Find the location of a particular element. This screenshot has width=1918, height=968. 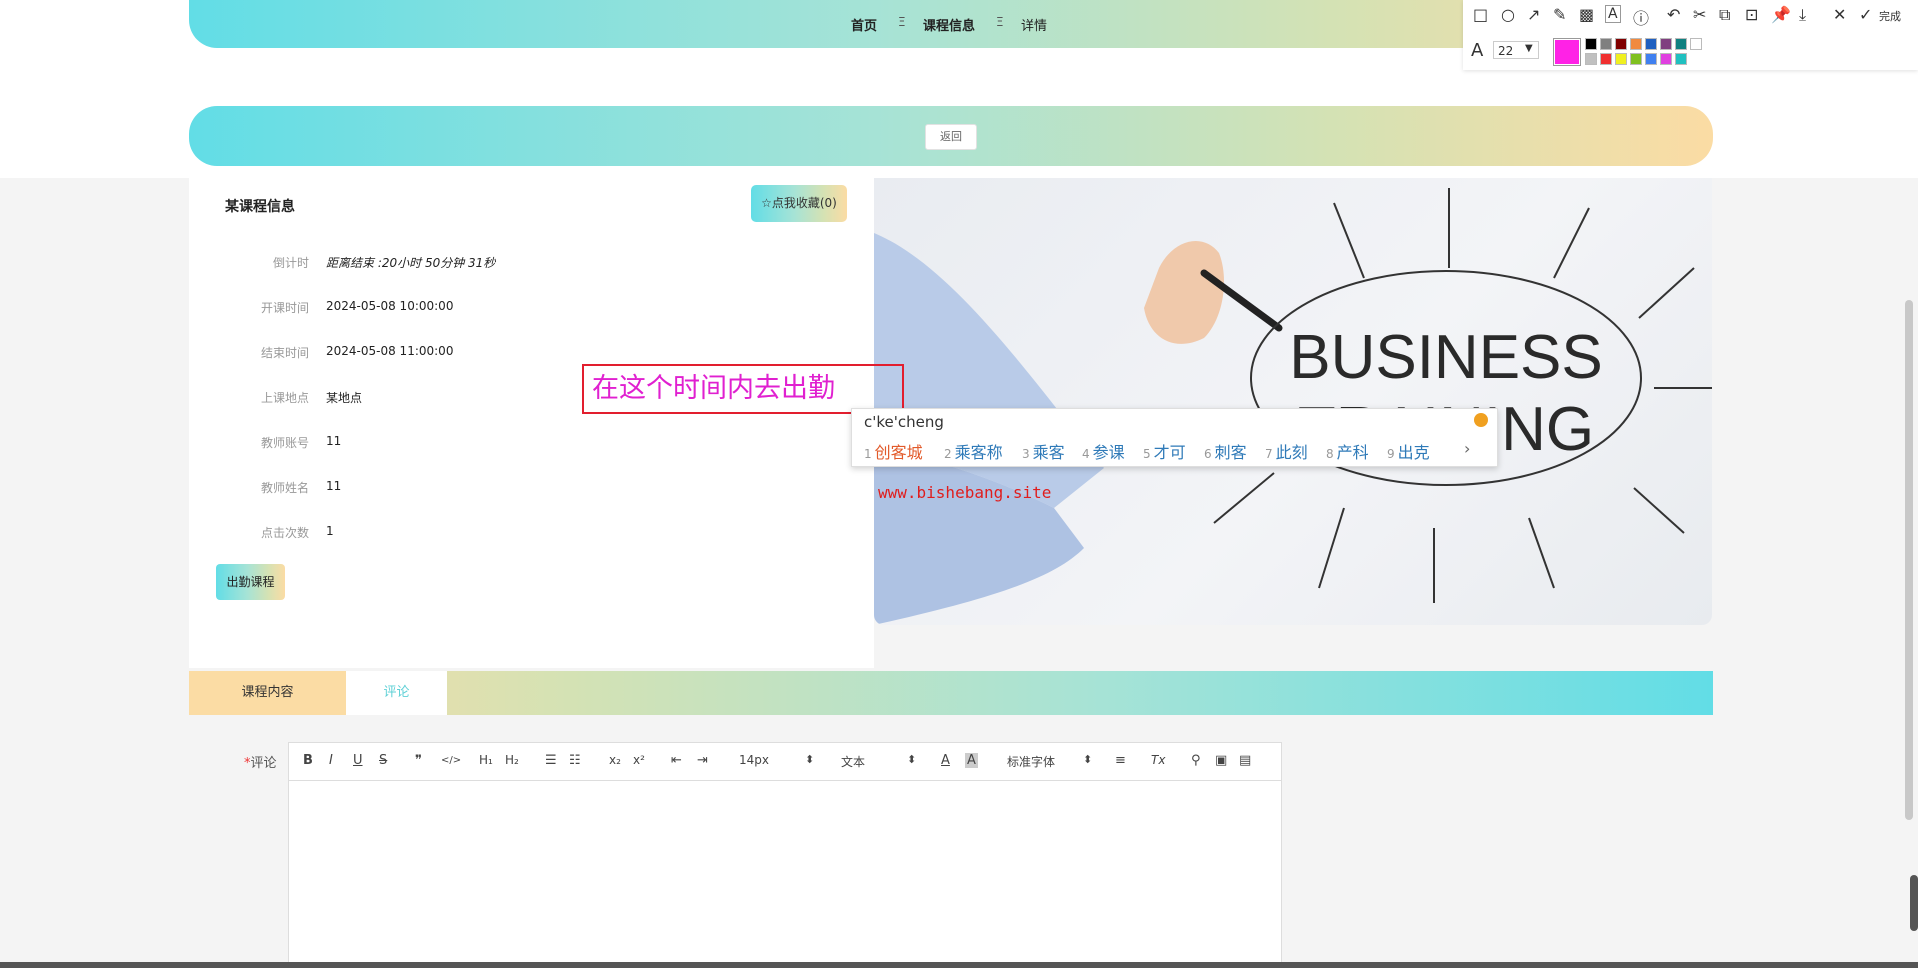

ocr-icon: ⊡ is located at coordinates (1751, 14).